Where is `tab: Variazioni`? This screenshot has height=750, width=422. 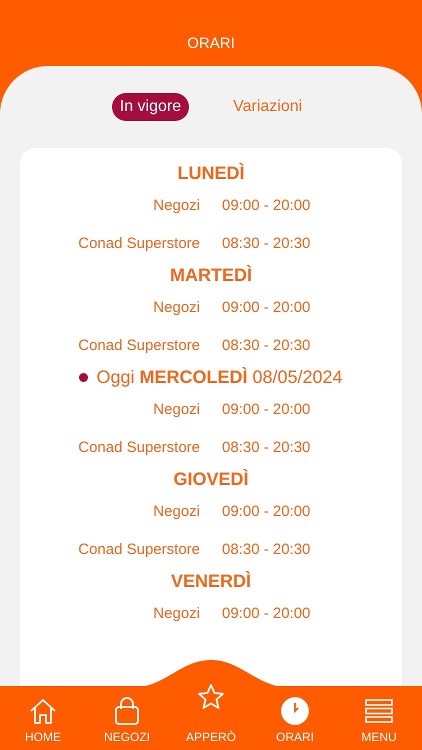
tab: Variazioni is located at coordinates (267, 107).